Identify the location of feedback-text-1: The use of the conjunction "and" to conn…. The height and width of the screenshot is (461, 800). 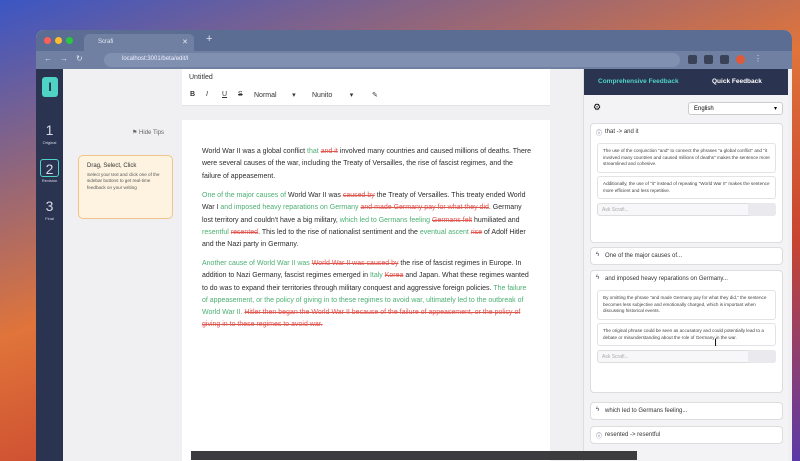
(686, 158).